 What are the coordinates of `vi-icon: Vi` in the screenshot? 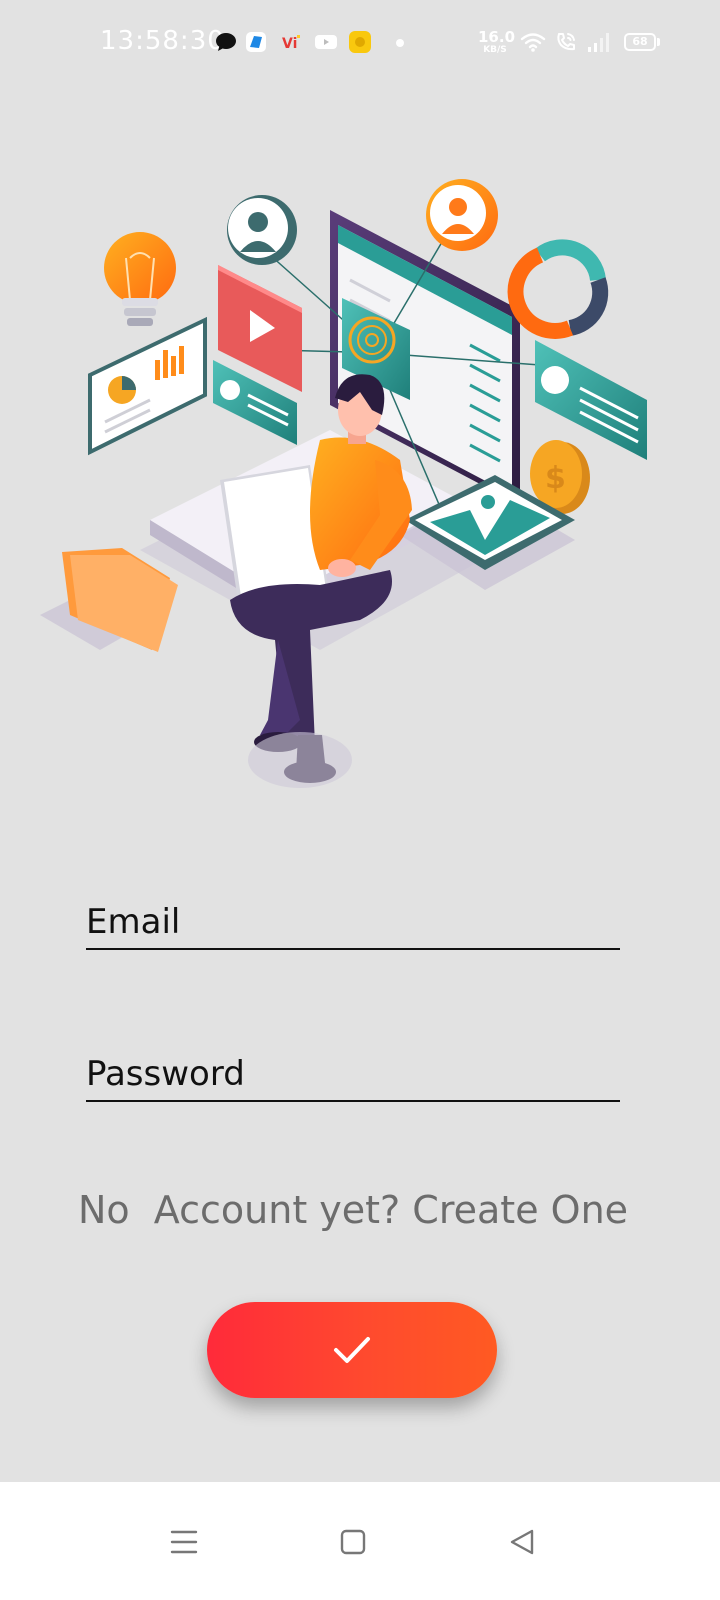 It's located at (291, 43).